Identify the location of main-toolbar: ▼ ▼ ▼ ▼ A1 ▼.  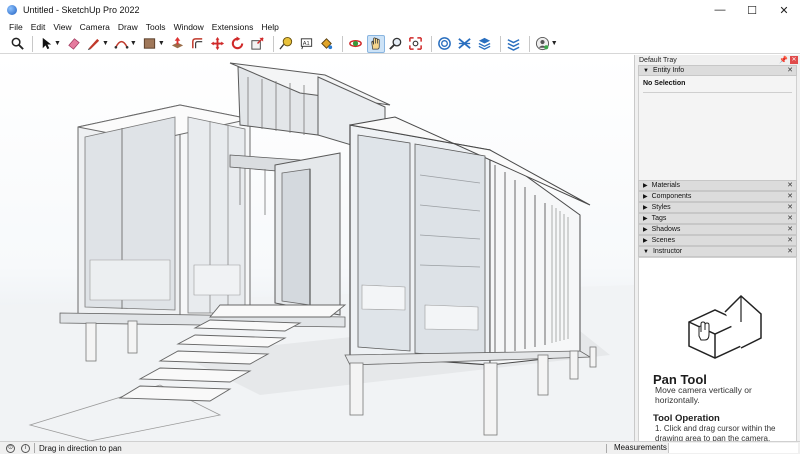
(400, 44).